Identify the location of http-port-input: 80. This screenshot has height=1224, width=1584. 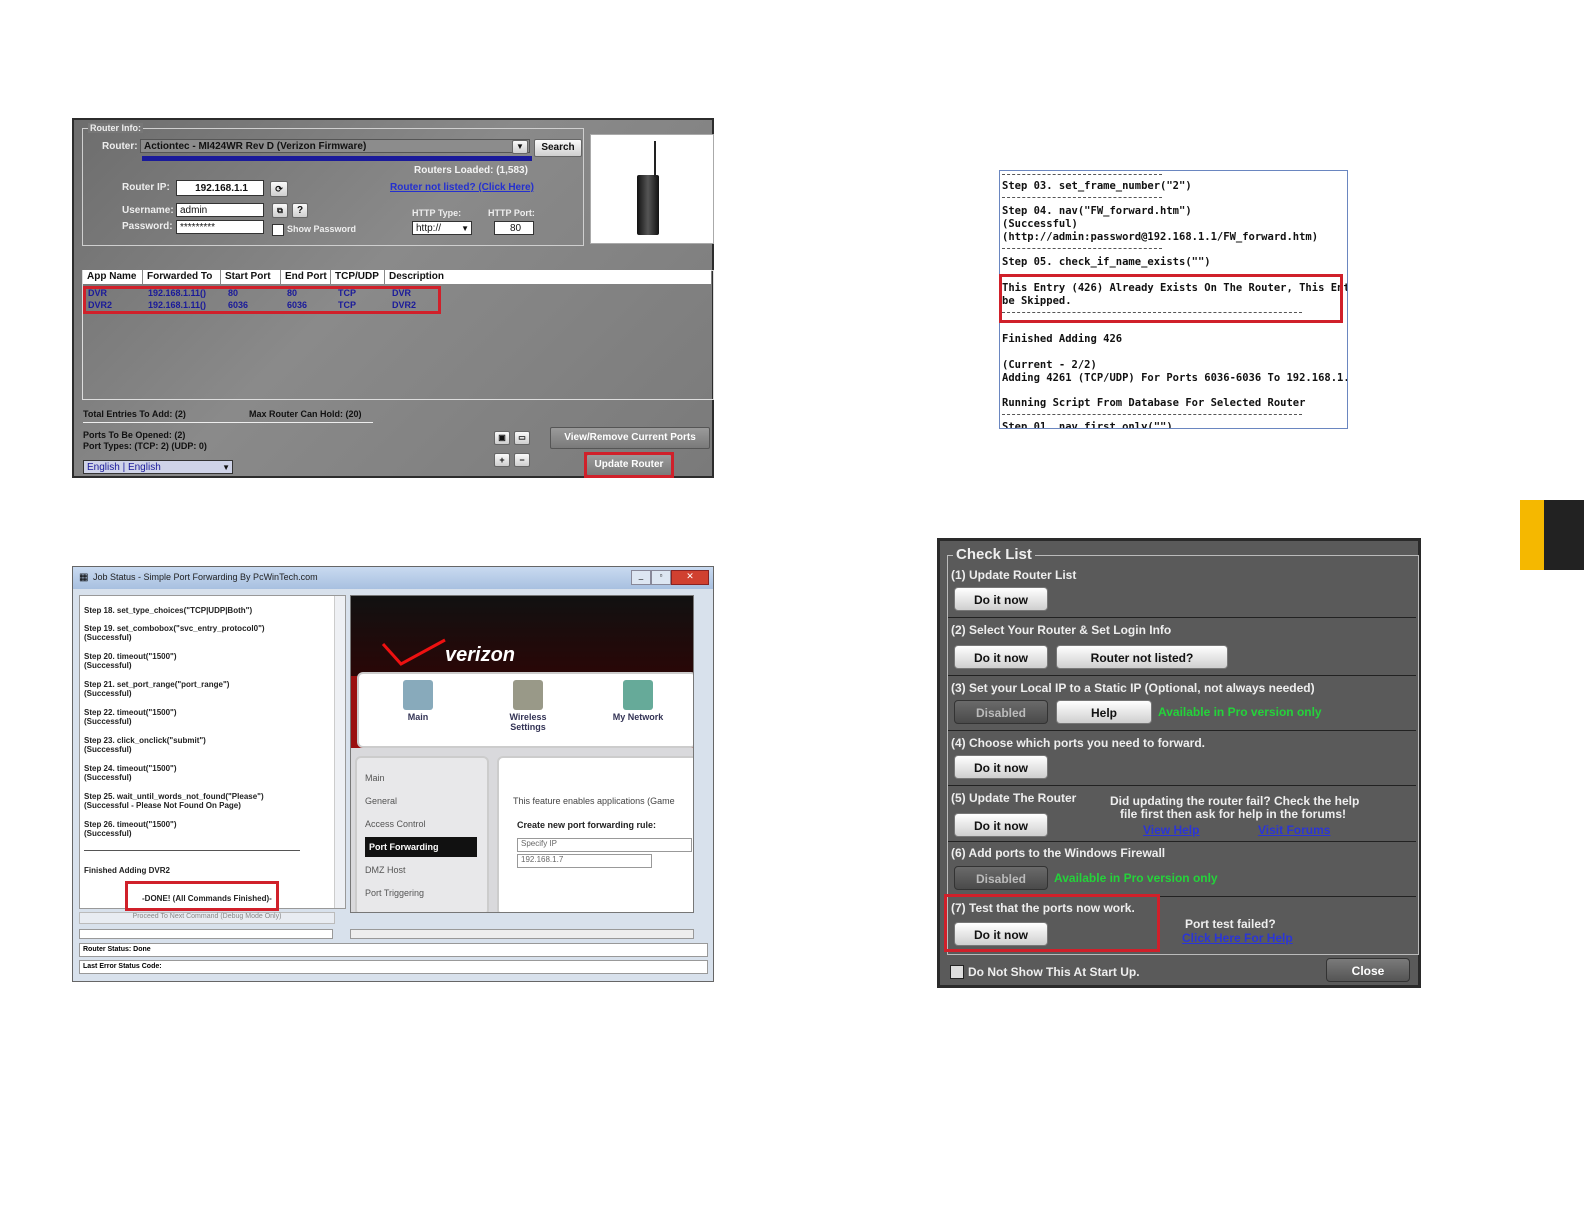
(514, 228).